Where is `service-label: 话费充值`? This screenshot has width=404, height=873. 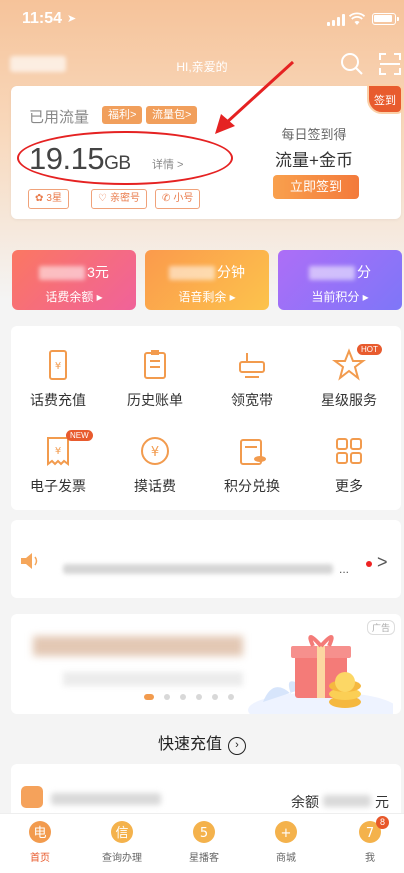 service-label: 话费充值 is located at coordinates (58, 400).